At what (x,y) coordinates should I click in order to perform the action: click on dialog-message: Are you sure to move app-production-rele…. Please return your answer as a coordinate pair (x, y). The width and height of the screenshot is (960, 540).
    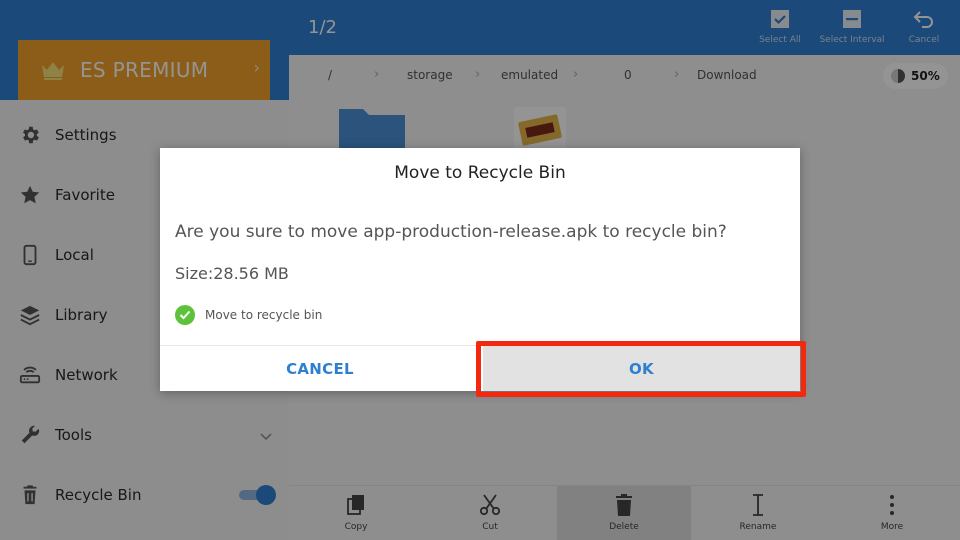
    Looking at the image, I should click on (451, 232).